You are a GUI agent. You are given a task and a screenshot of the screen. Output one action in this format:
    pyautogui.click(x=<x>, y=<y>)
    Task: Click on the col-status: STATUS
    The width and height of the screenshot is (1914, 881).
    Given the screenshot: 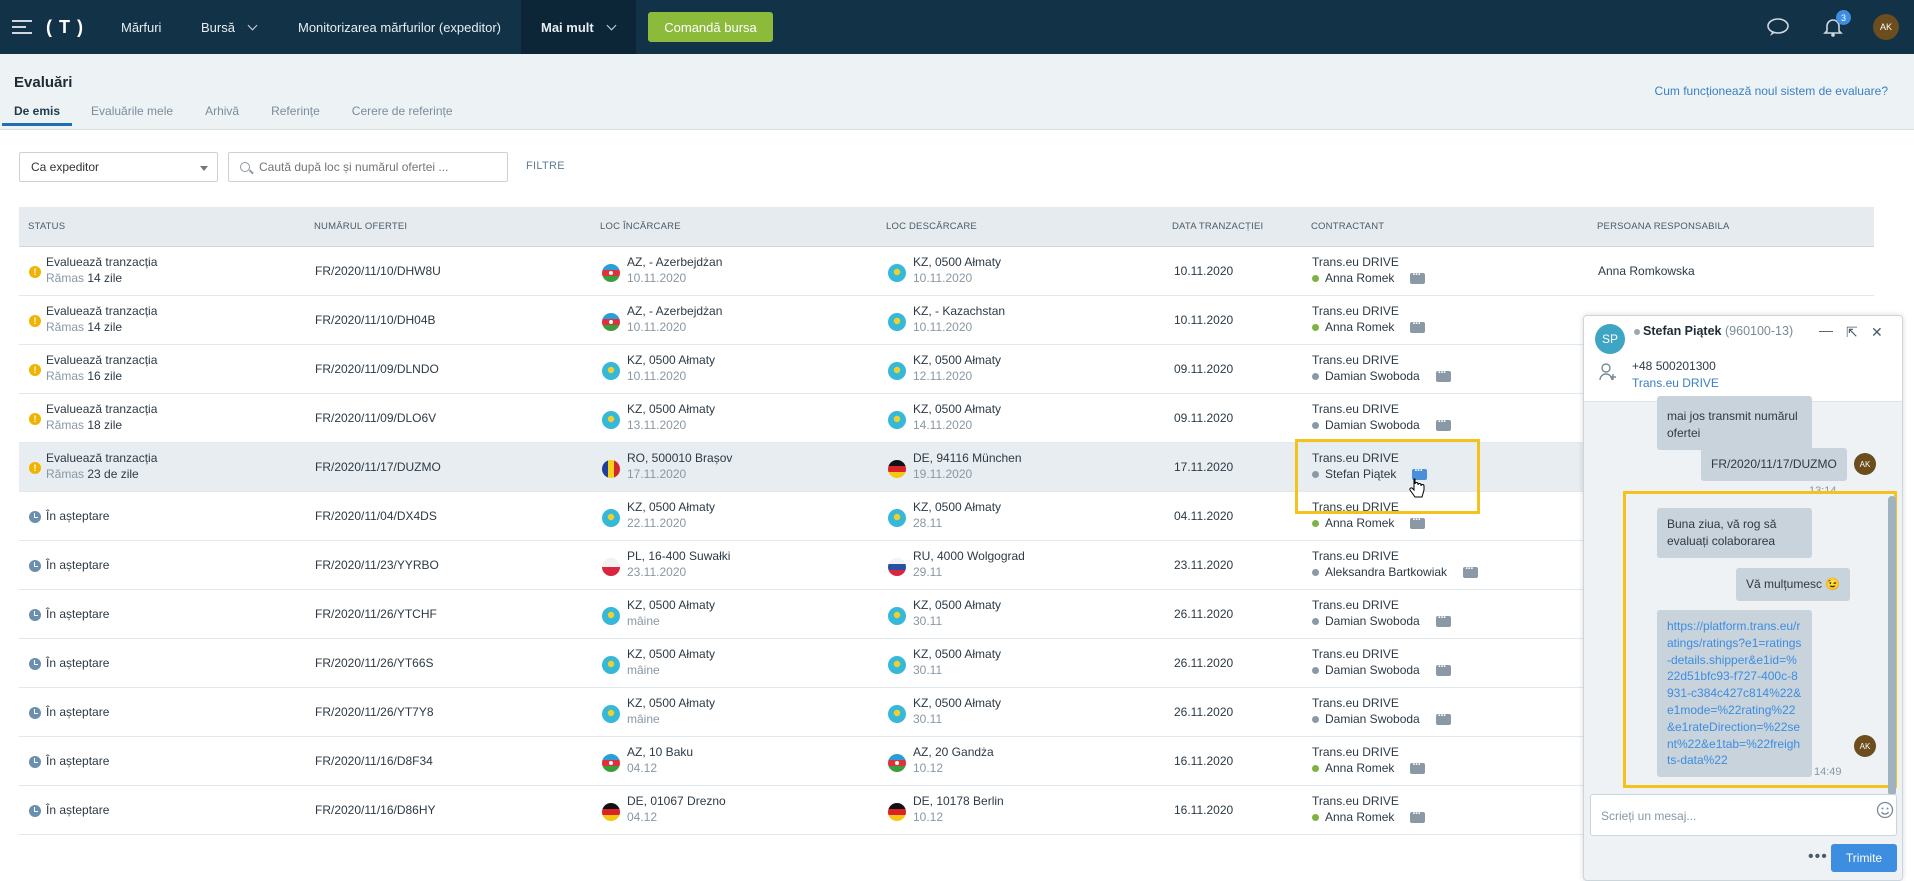 What is the action you would take?
    pyautogui.click(x=46, y=226)
    